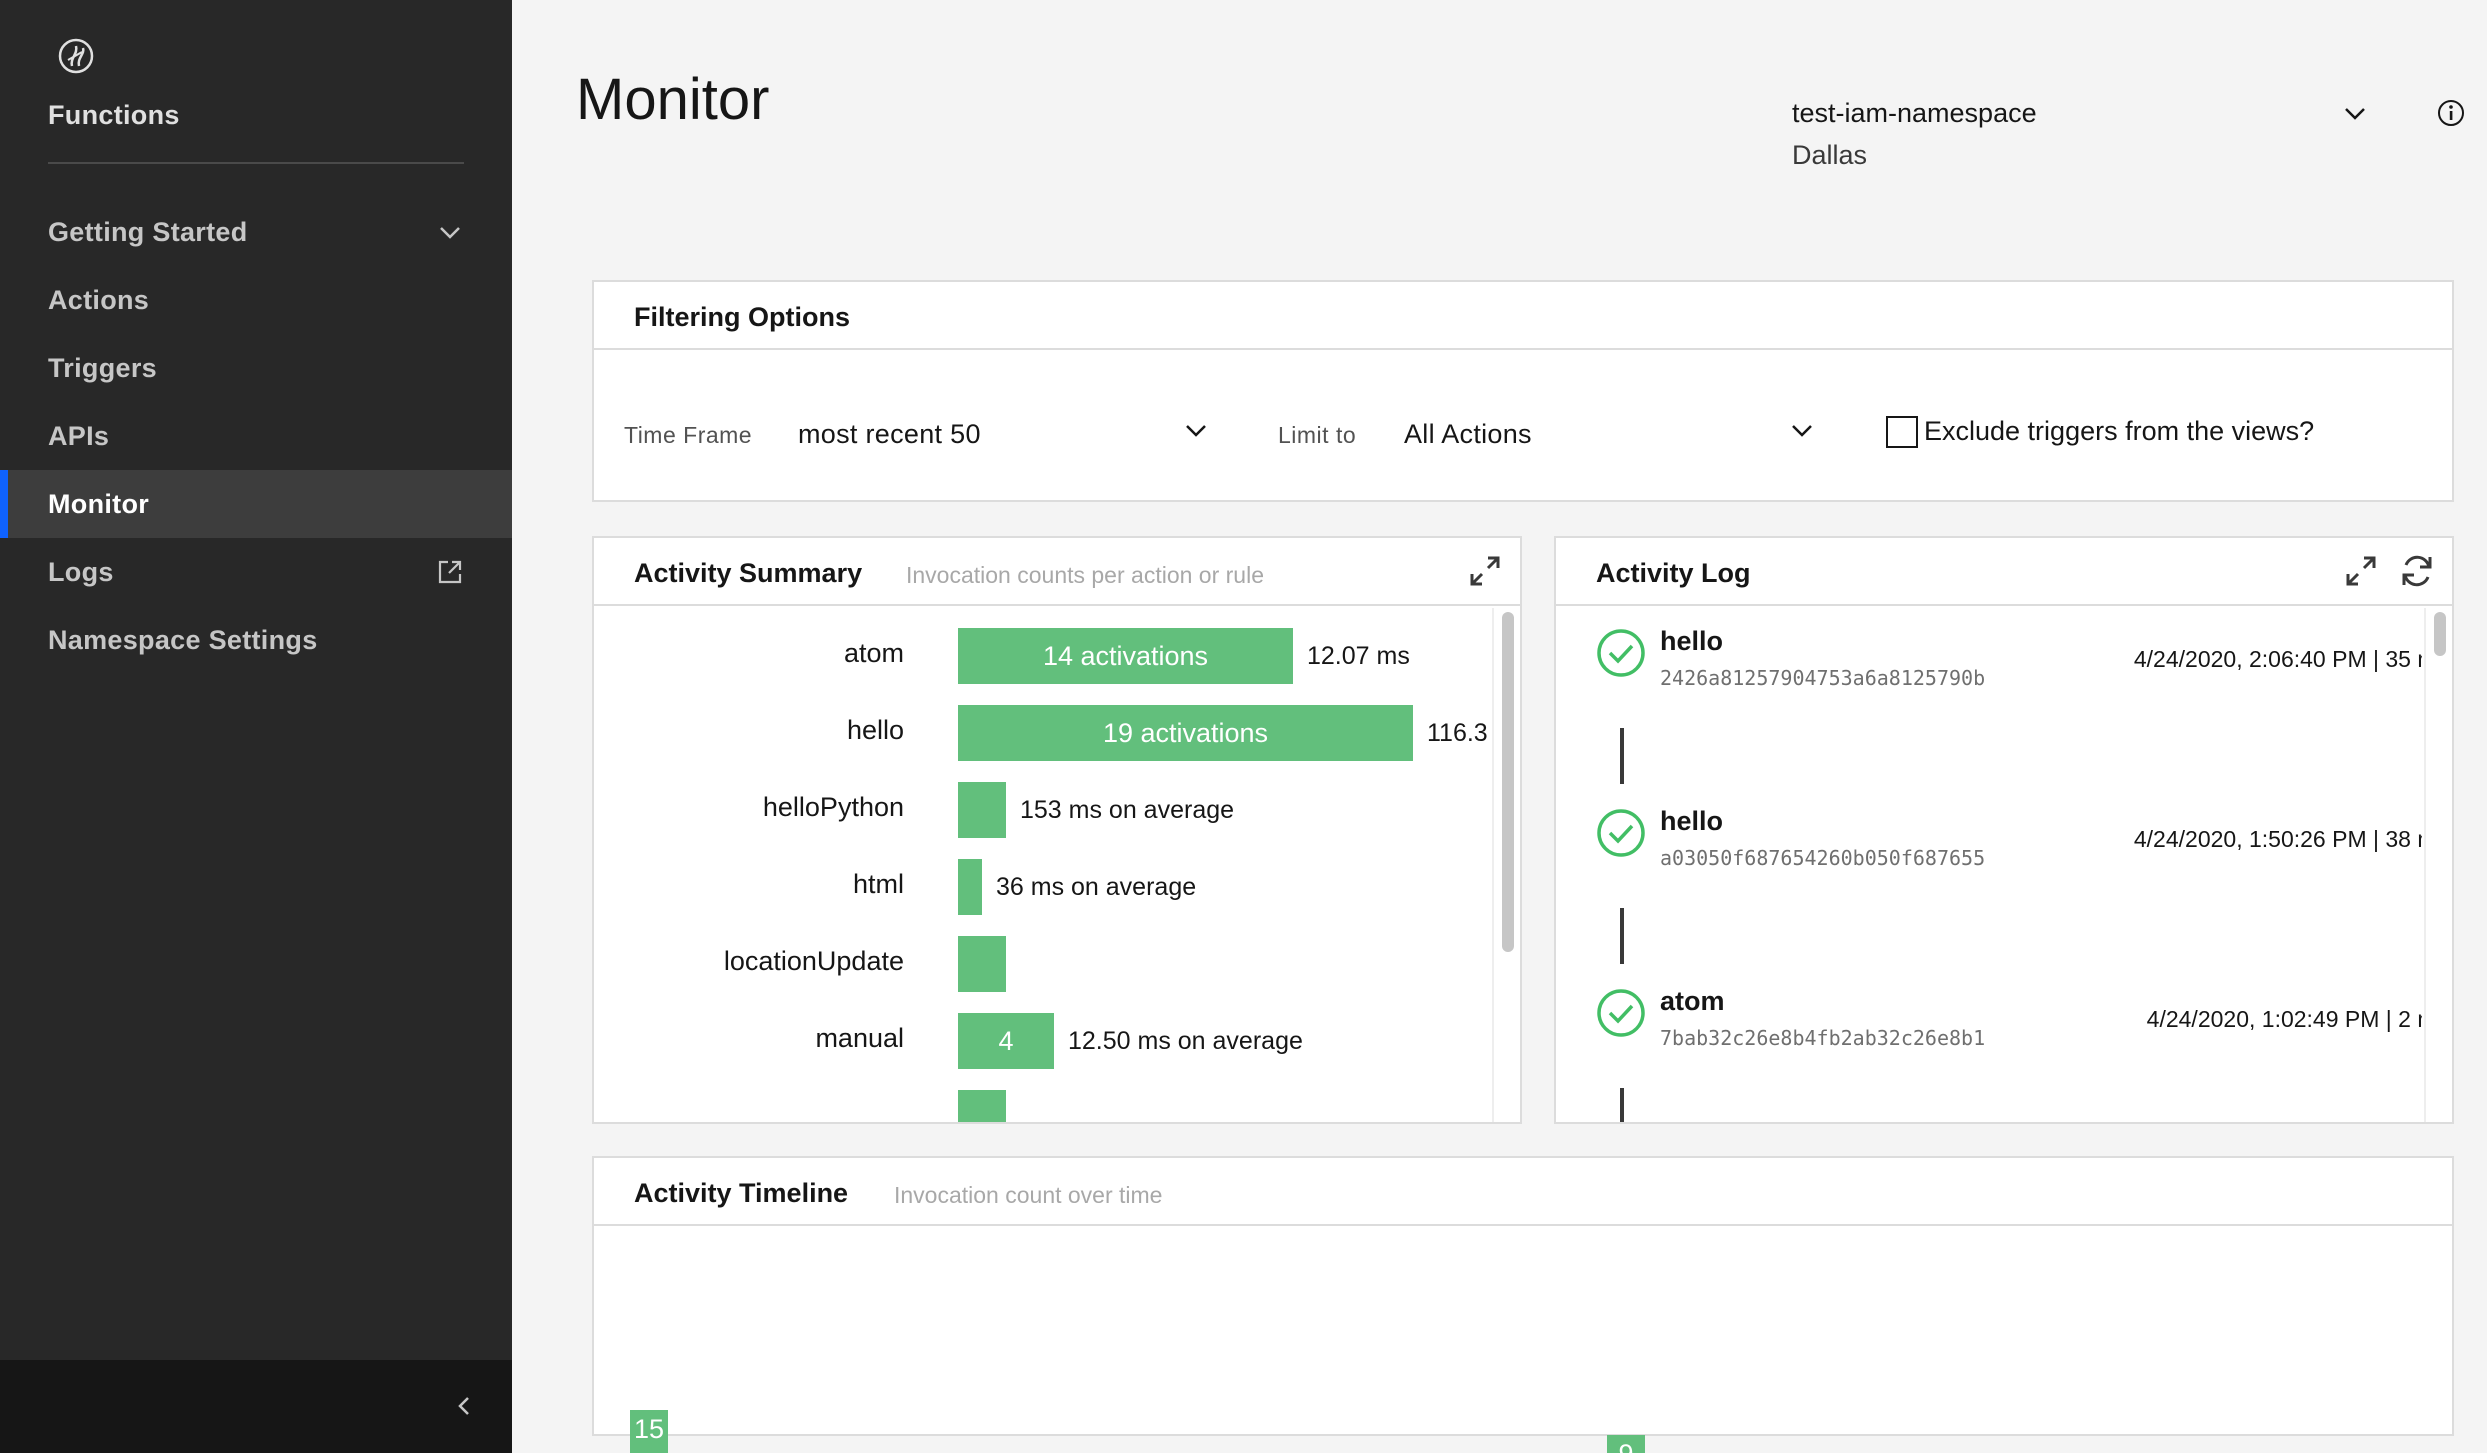  I want to click on summary-scrollbar, so click(1506, 865).